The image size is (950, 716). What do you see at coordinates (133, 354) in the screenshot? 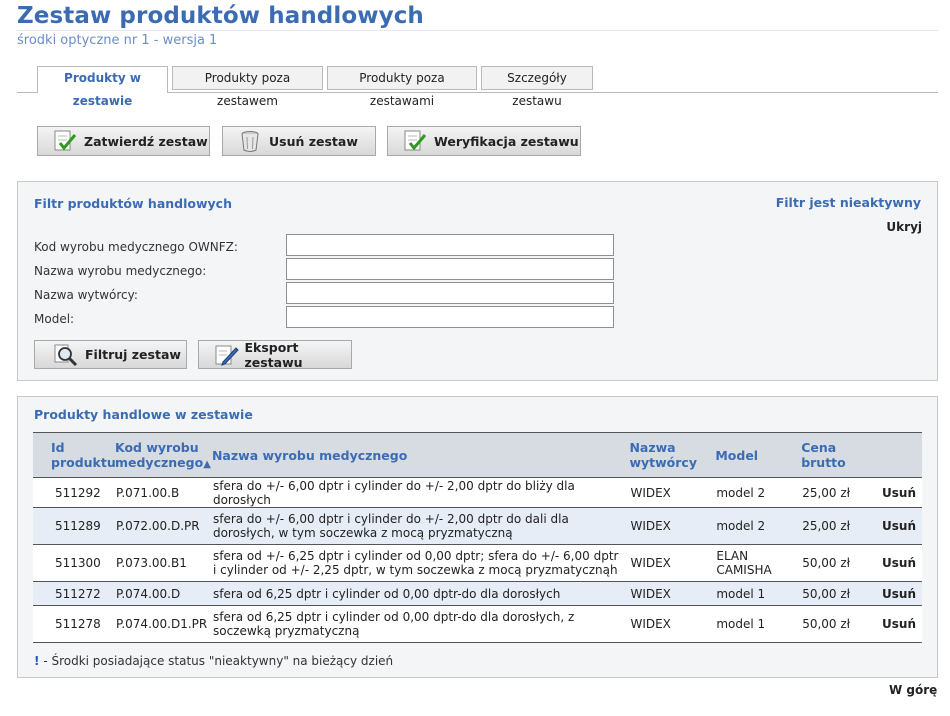
I see `filter-set-label: Filtruj zestaw` at bounding box center [133, 354].